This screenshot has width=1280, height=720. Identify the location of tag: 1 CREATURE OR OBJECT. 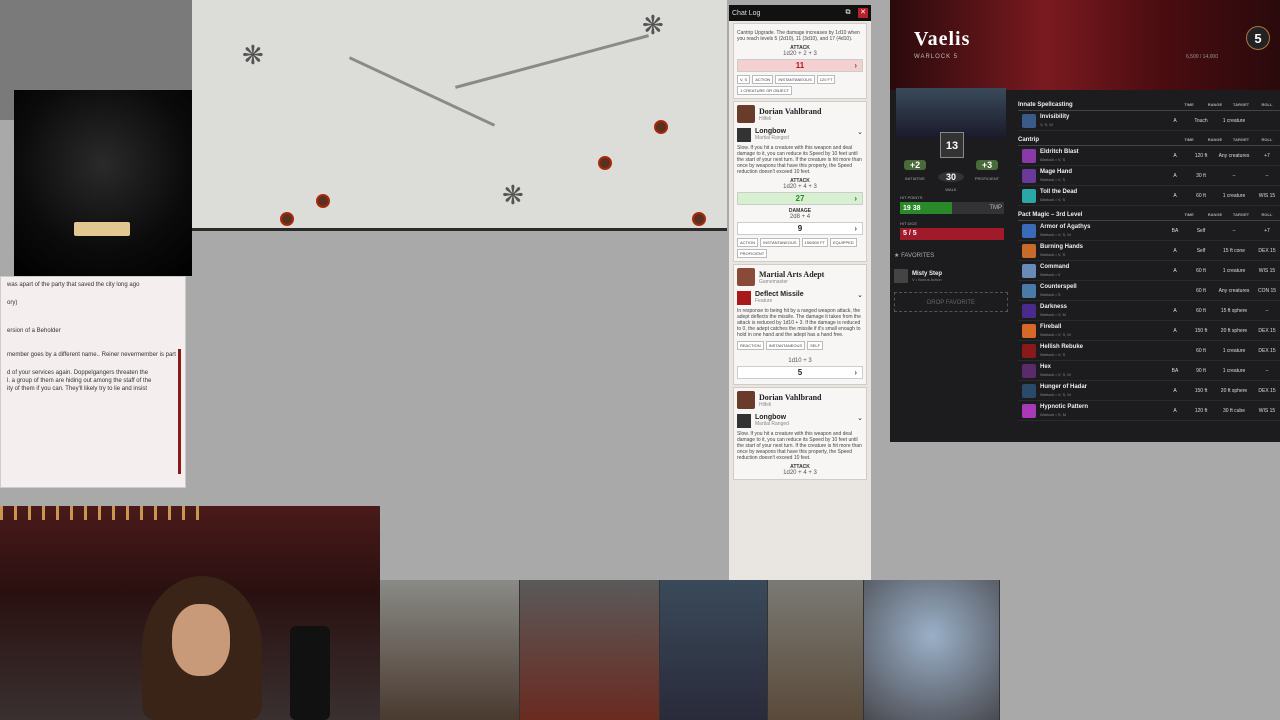
(765, 90).